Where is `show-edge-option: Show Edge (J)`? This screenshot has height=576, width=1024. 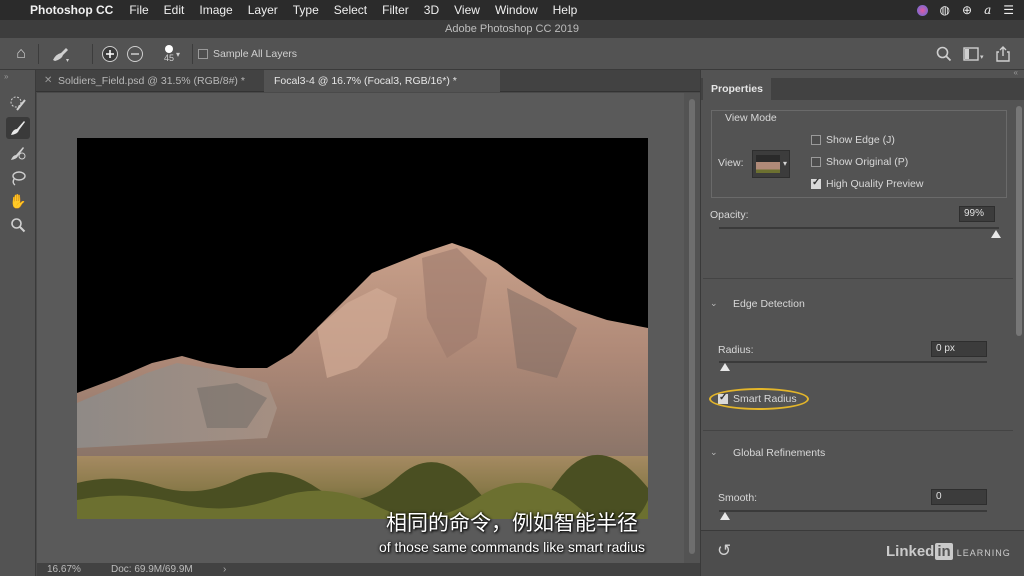 show-edge-option: Show Edge (J) is located at coordinates (853, 140).